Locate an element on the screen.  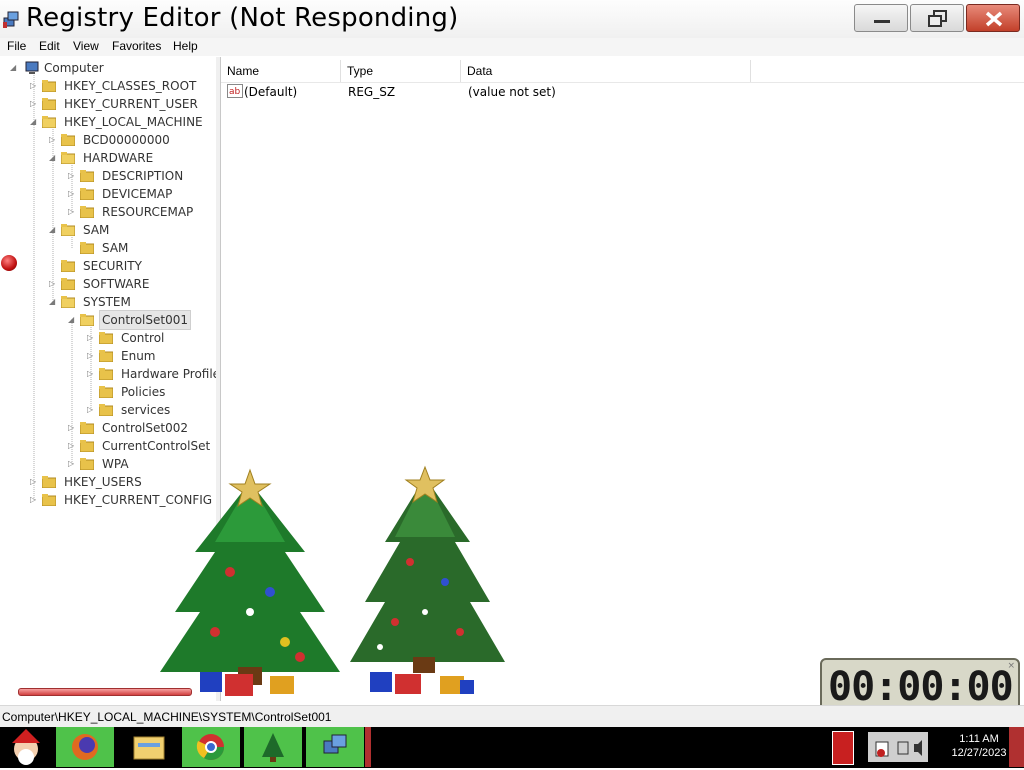
svg-text: ab is located at coordinates (235, 92).